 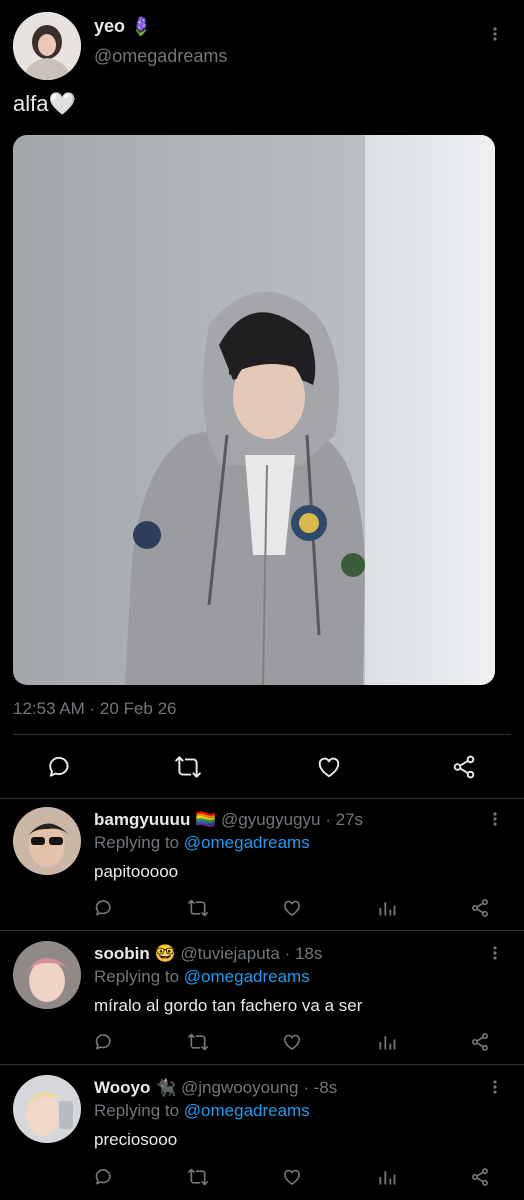 I want to click on reply-author-emoji: 🏳️‍🌈, so click(x=206, y=819).